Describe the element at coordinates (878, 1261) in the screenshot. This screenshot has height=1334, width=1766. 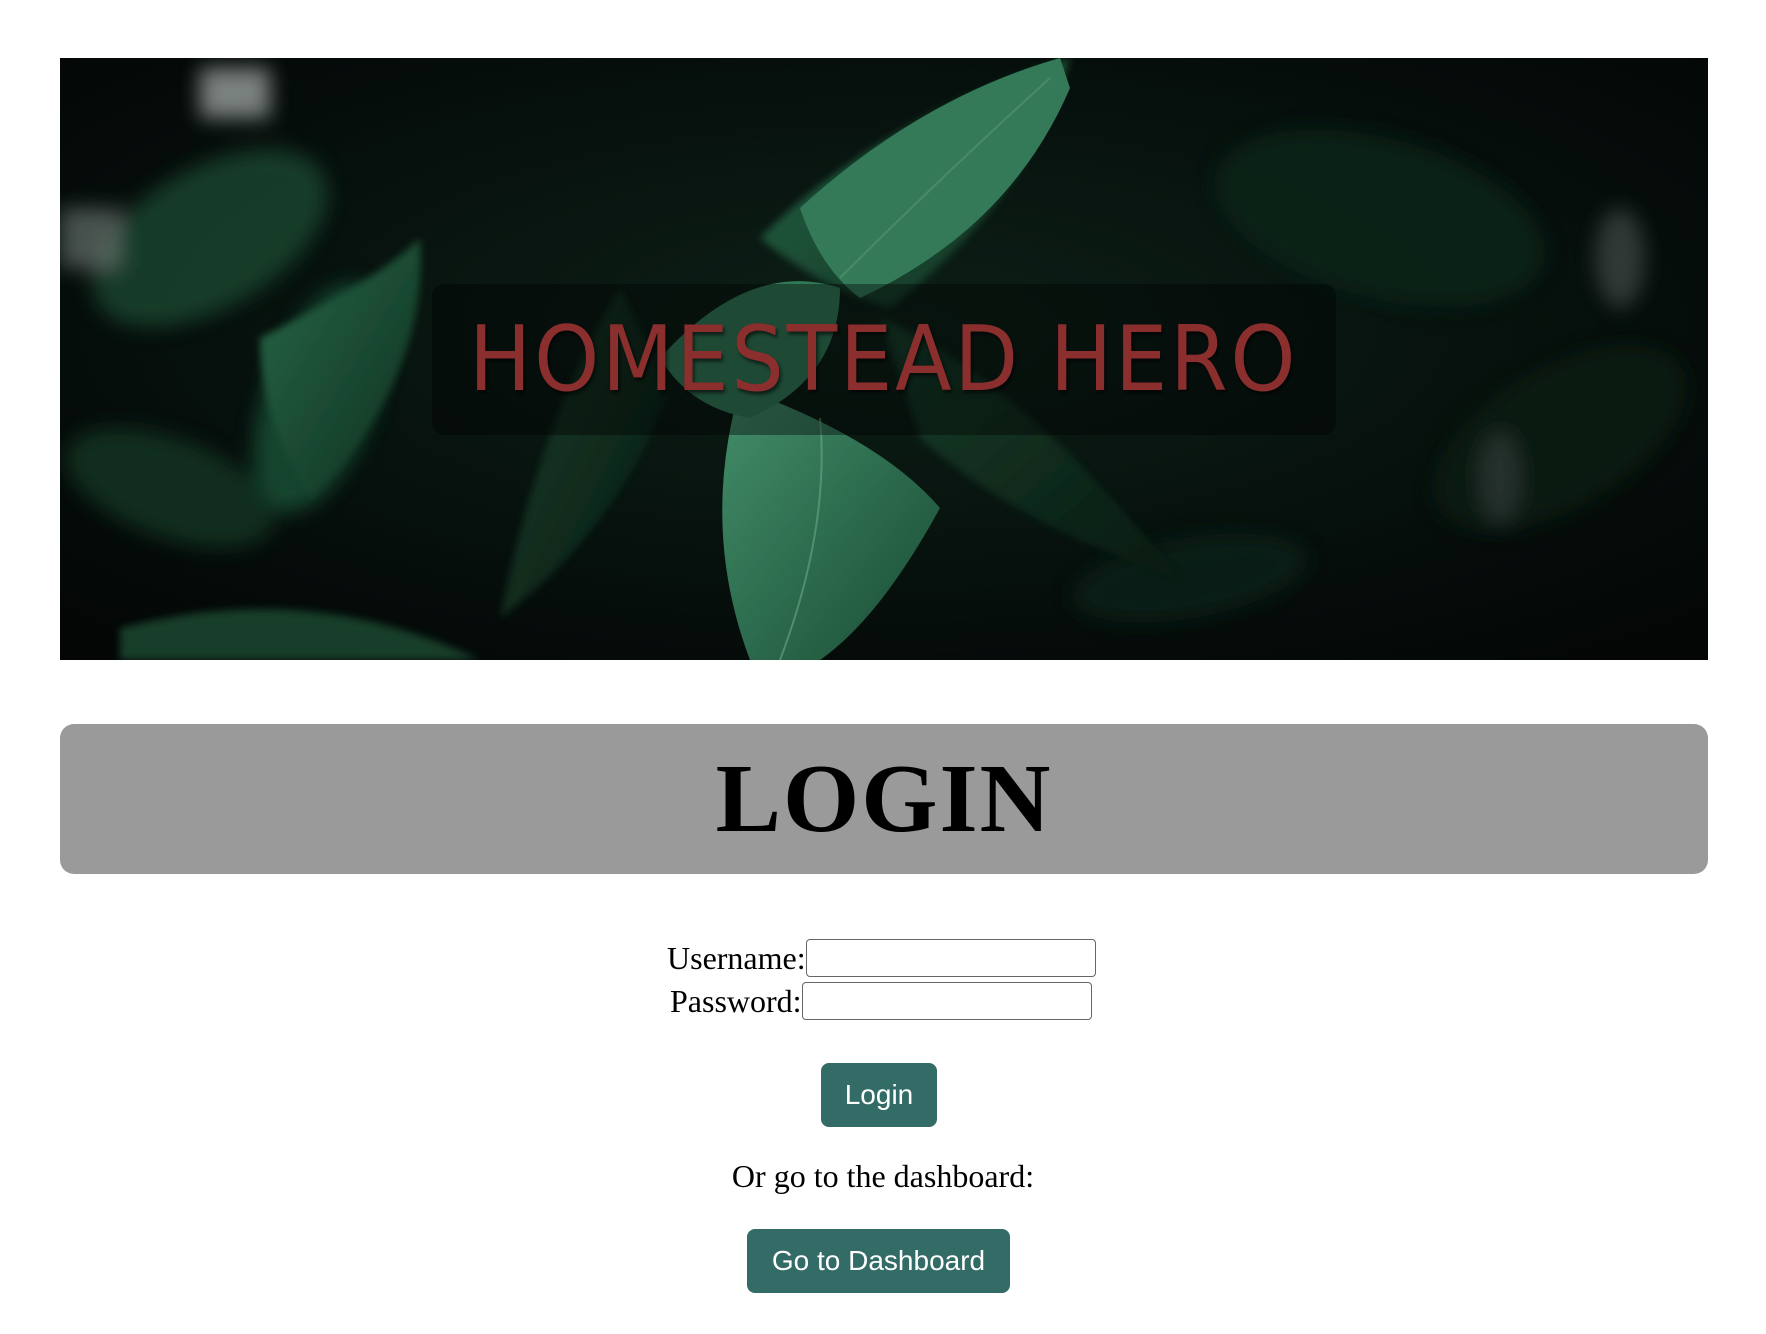
I see `go-to-dashboard-button: Go to Dashboard` at that location.